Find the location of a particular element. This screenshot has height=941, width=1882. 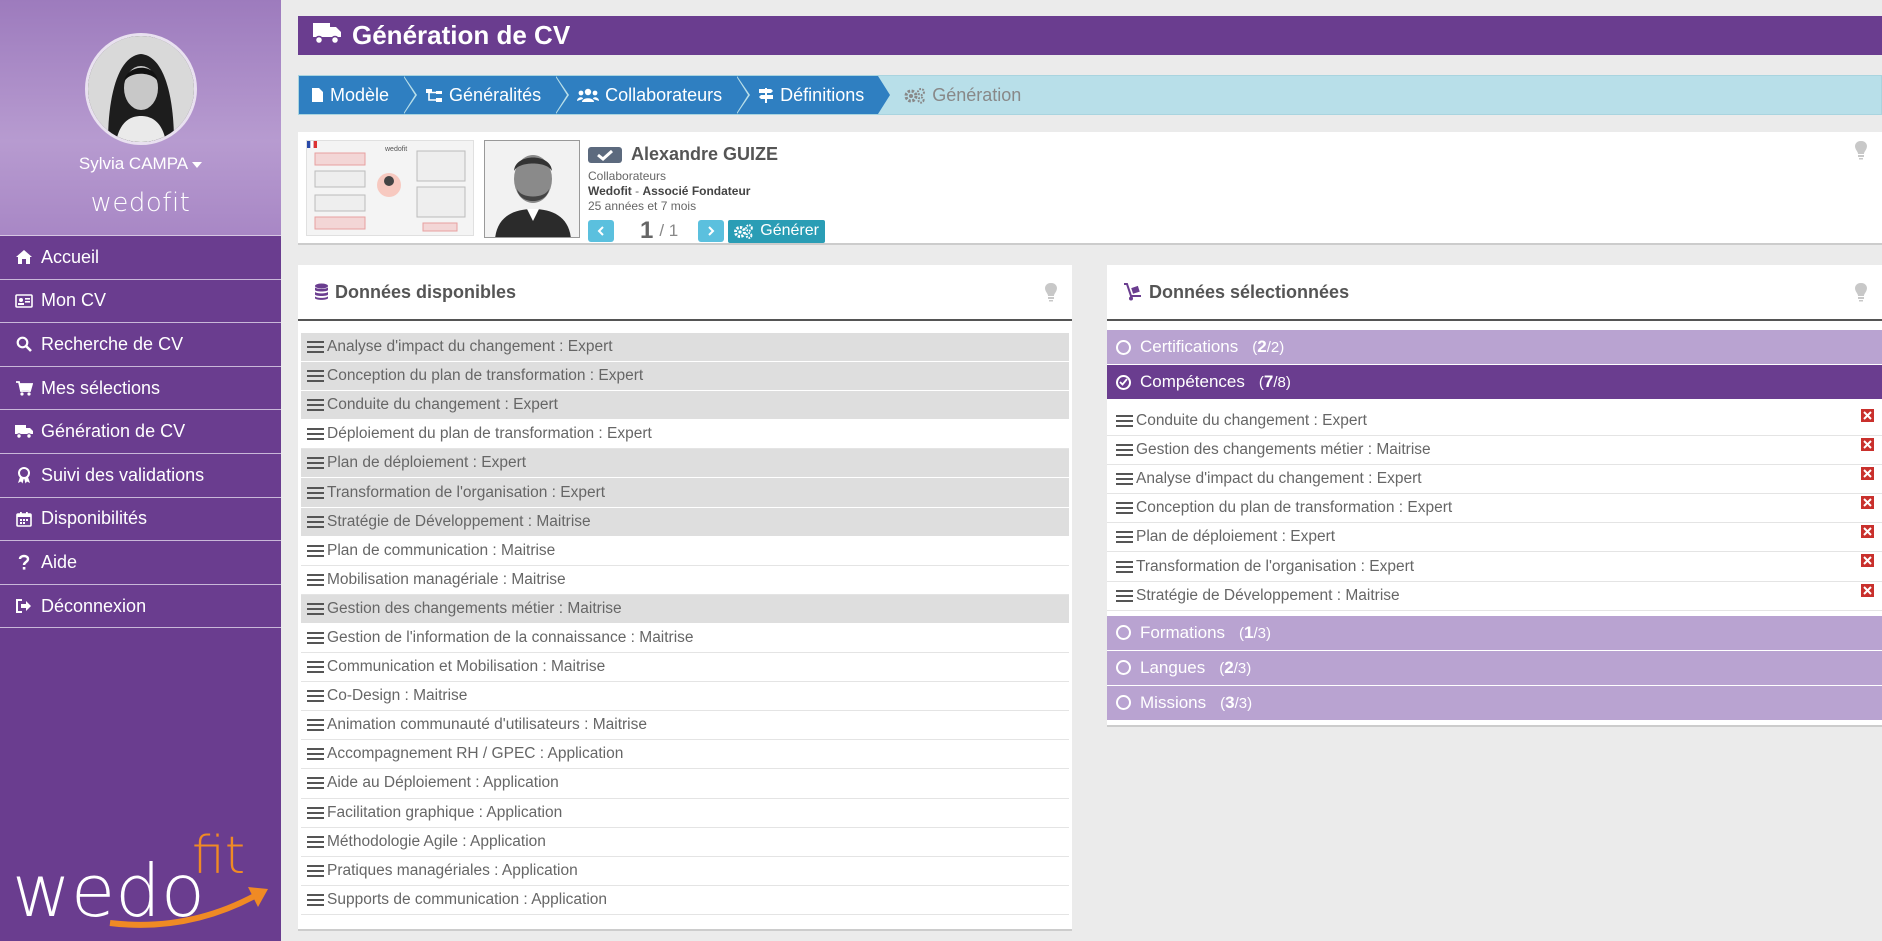

step-generation: Génération is located at coordinates (956, 95).